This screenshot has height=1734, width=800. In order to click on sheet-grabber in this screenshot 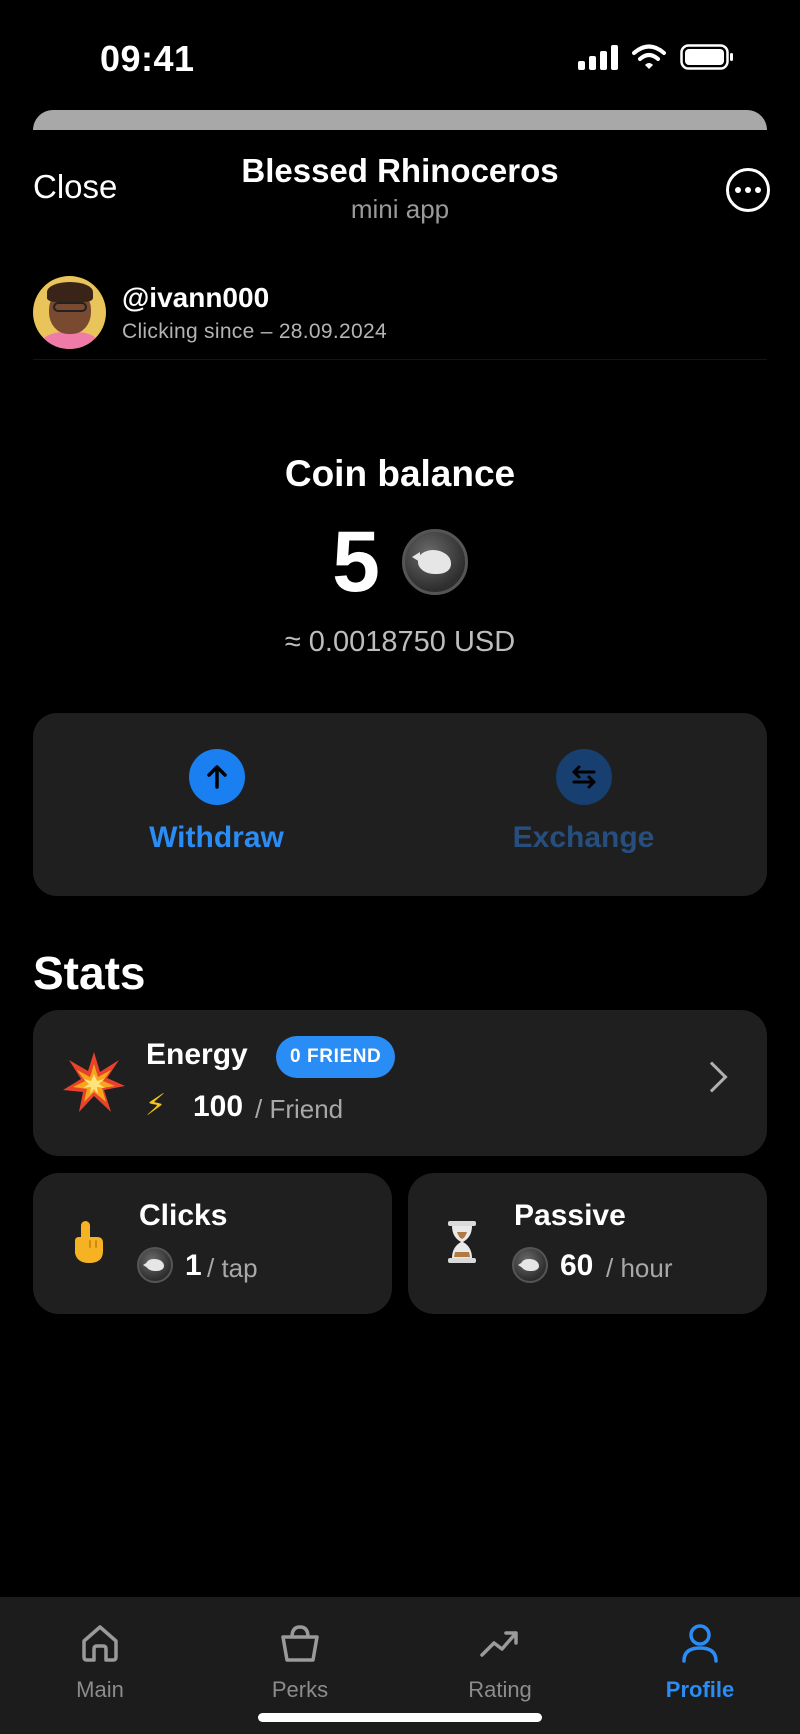, I will do `click(400, 120)`.